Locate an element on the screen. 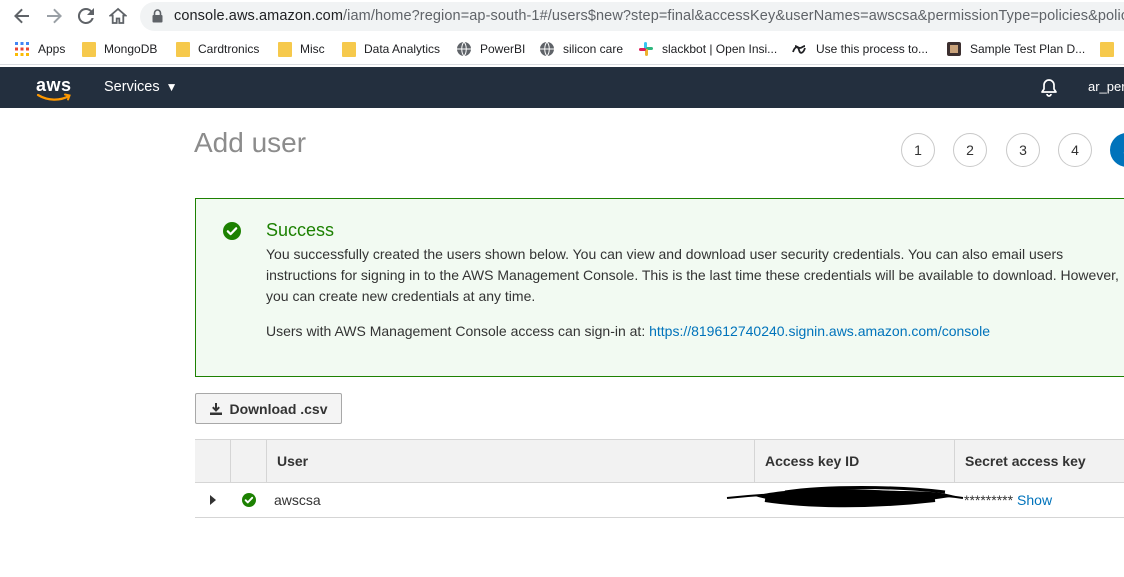 This screenshot has height=577, width=1124. reload-icon is located at coordinates (85, 15).